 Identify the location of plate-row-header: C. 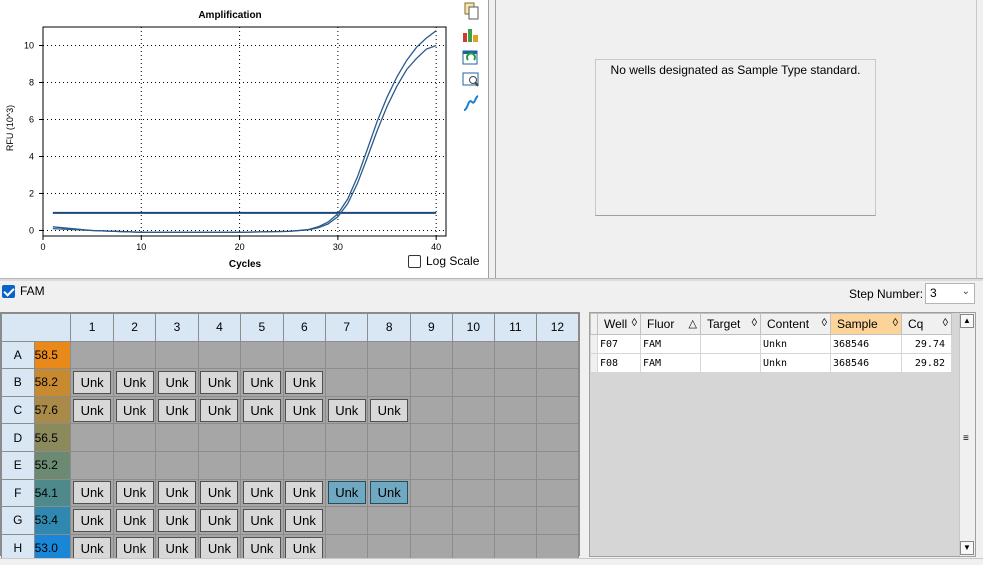
(18, 410).